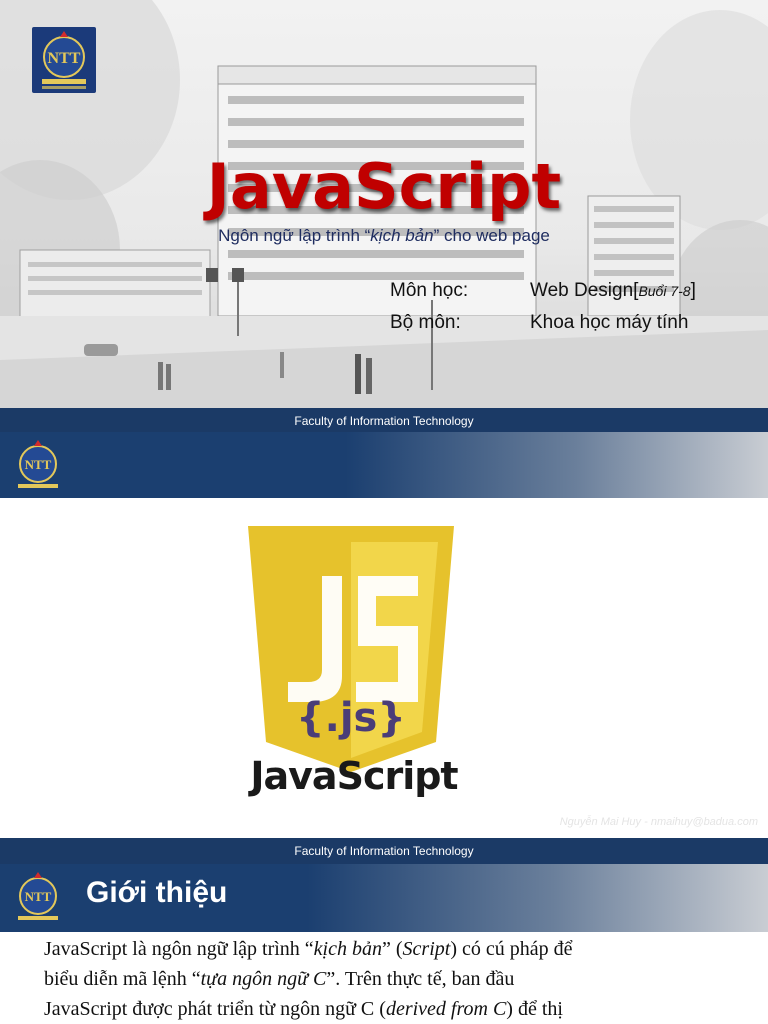 The image size is (768, 1024). I want to click on department-label: Bộ môn:, so click(425, 322).